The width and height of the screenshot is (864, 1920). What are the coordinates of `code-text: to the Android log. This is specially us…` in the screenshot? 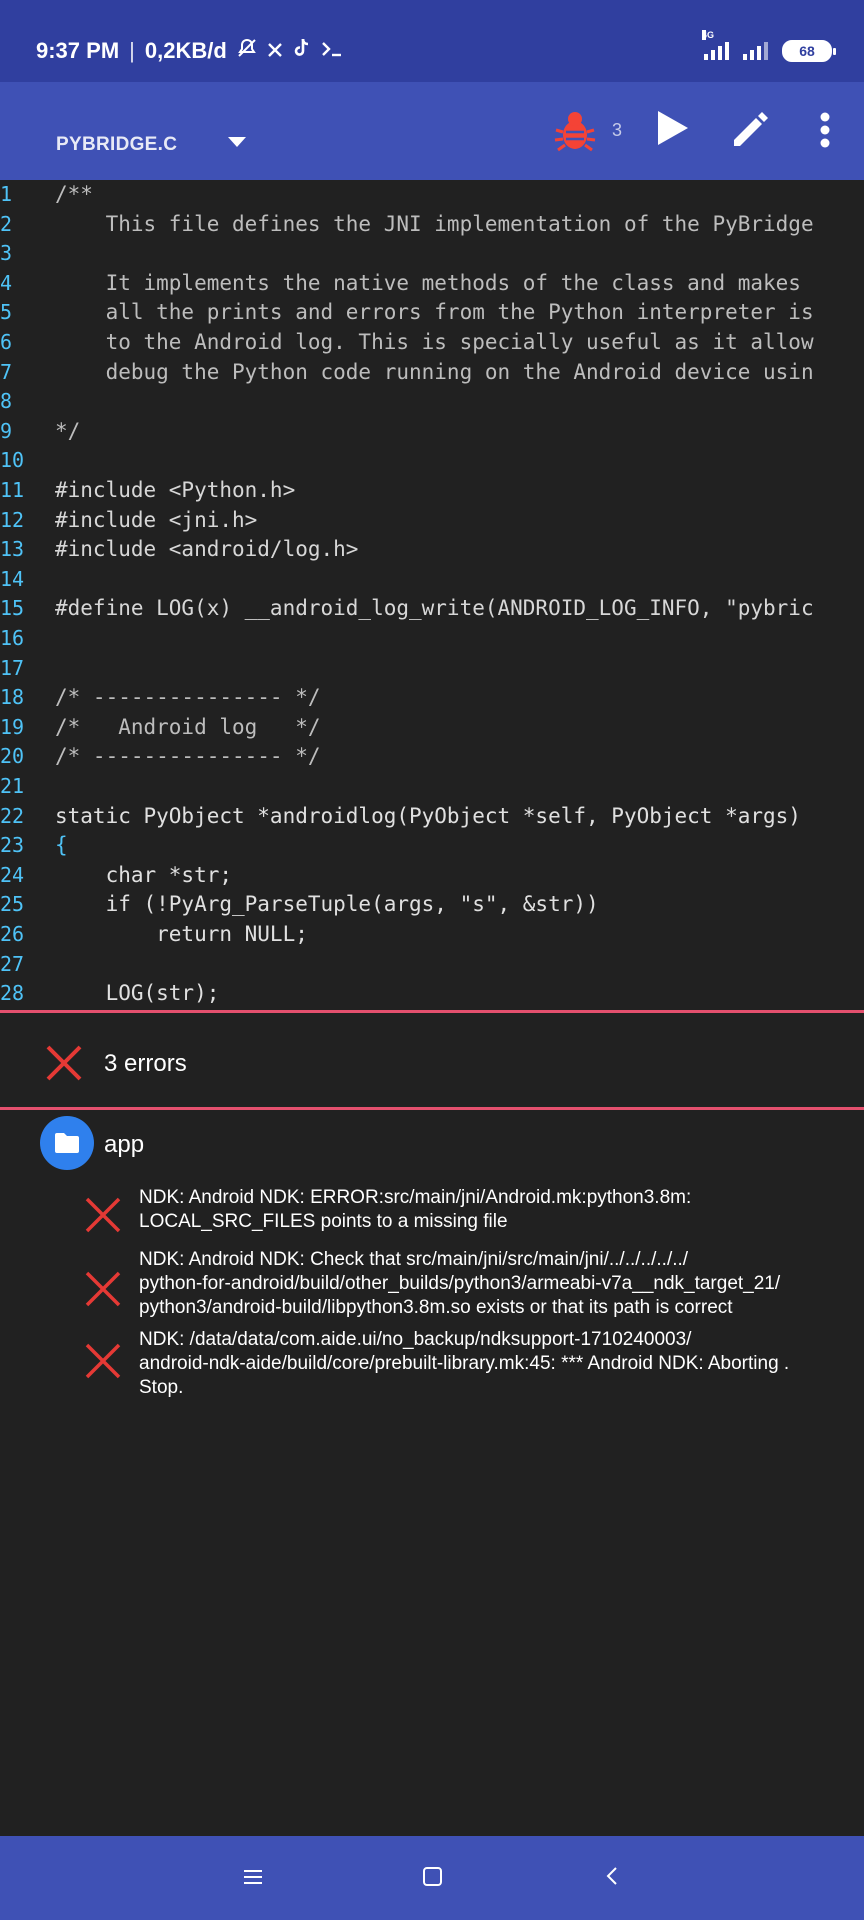 It's located at (434, 342).